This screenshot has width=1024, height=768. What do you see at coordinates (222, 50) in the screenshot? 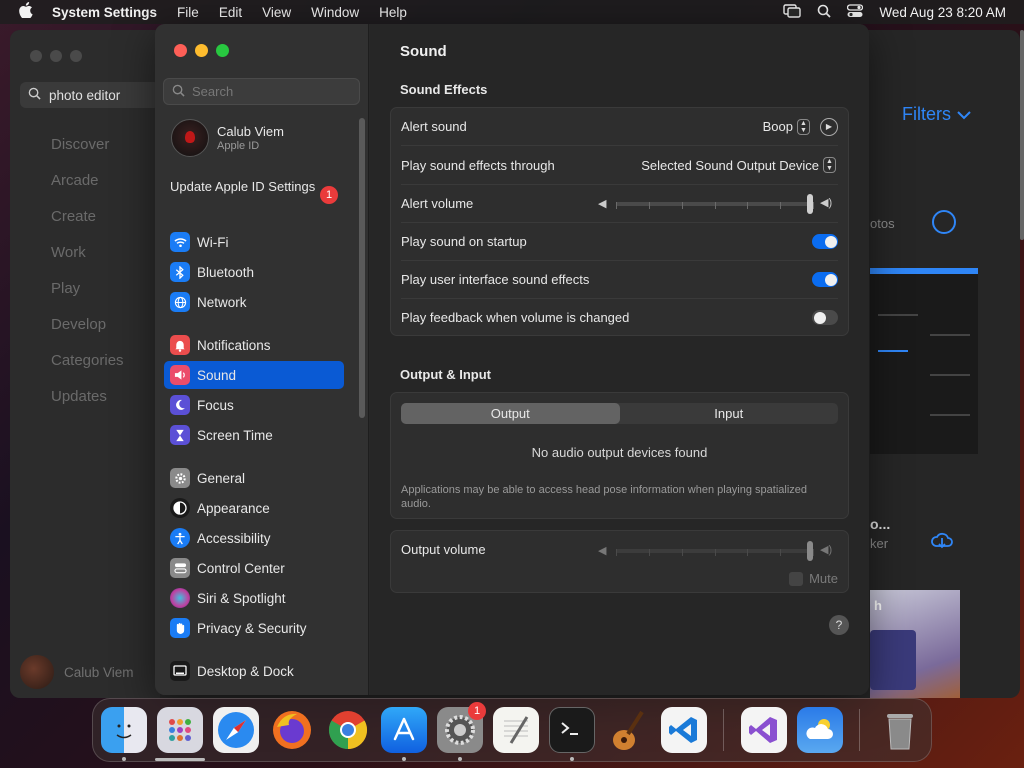
I see `zoom-button` at bounding box center [222, 50].